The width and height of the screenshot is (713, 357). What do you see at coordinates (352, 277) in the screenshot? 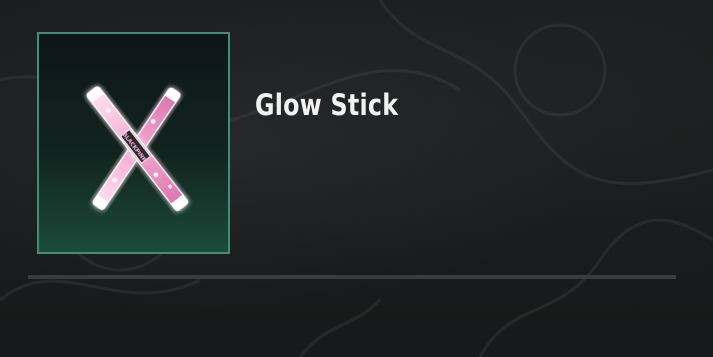
I see `divider` at bounding box center [352, 277].